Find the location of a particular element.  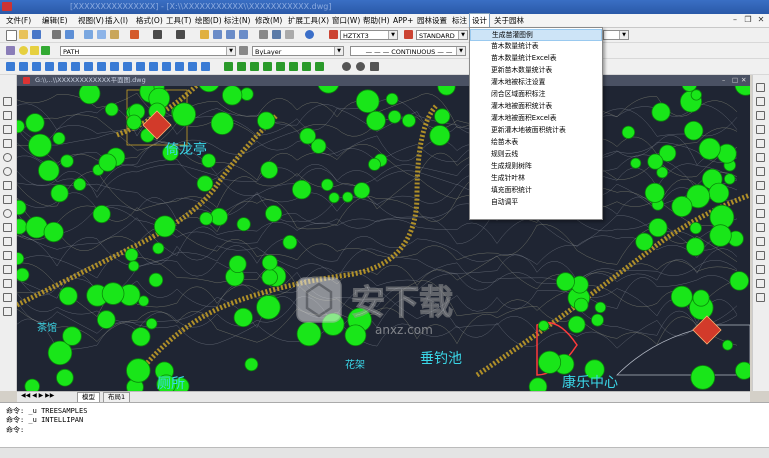

row-tool-icon is located at coordinates (293, 66).